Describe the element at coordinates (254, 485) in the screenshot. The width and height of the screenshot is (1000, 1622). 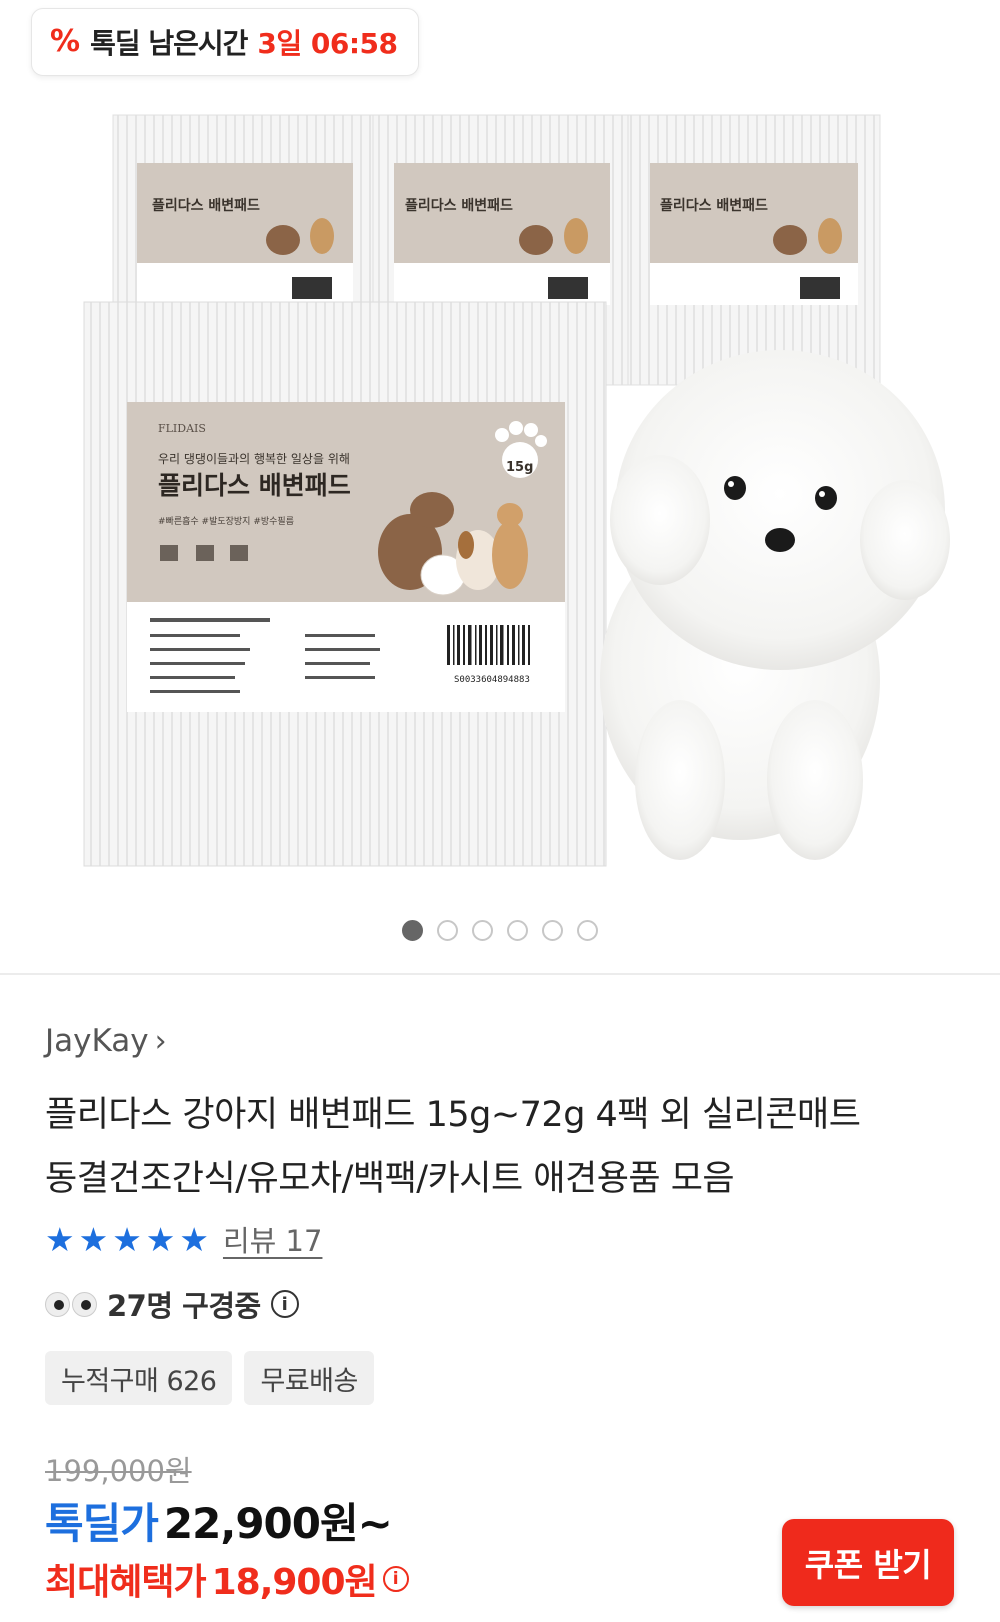
I see `package-title: 플리다스 배변패드` at that location.